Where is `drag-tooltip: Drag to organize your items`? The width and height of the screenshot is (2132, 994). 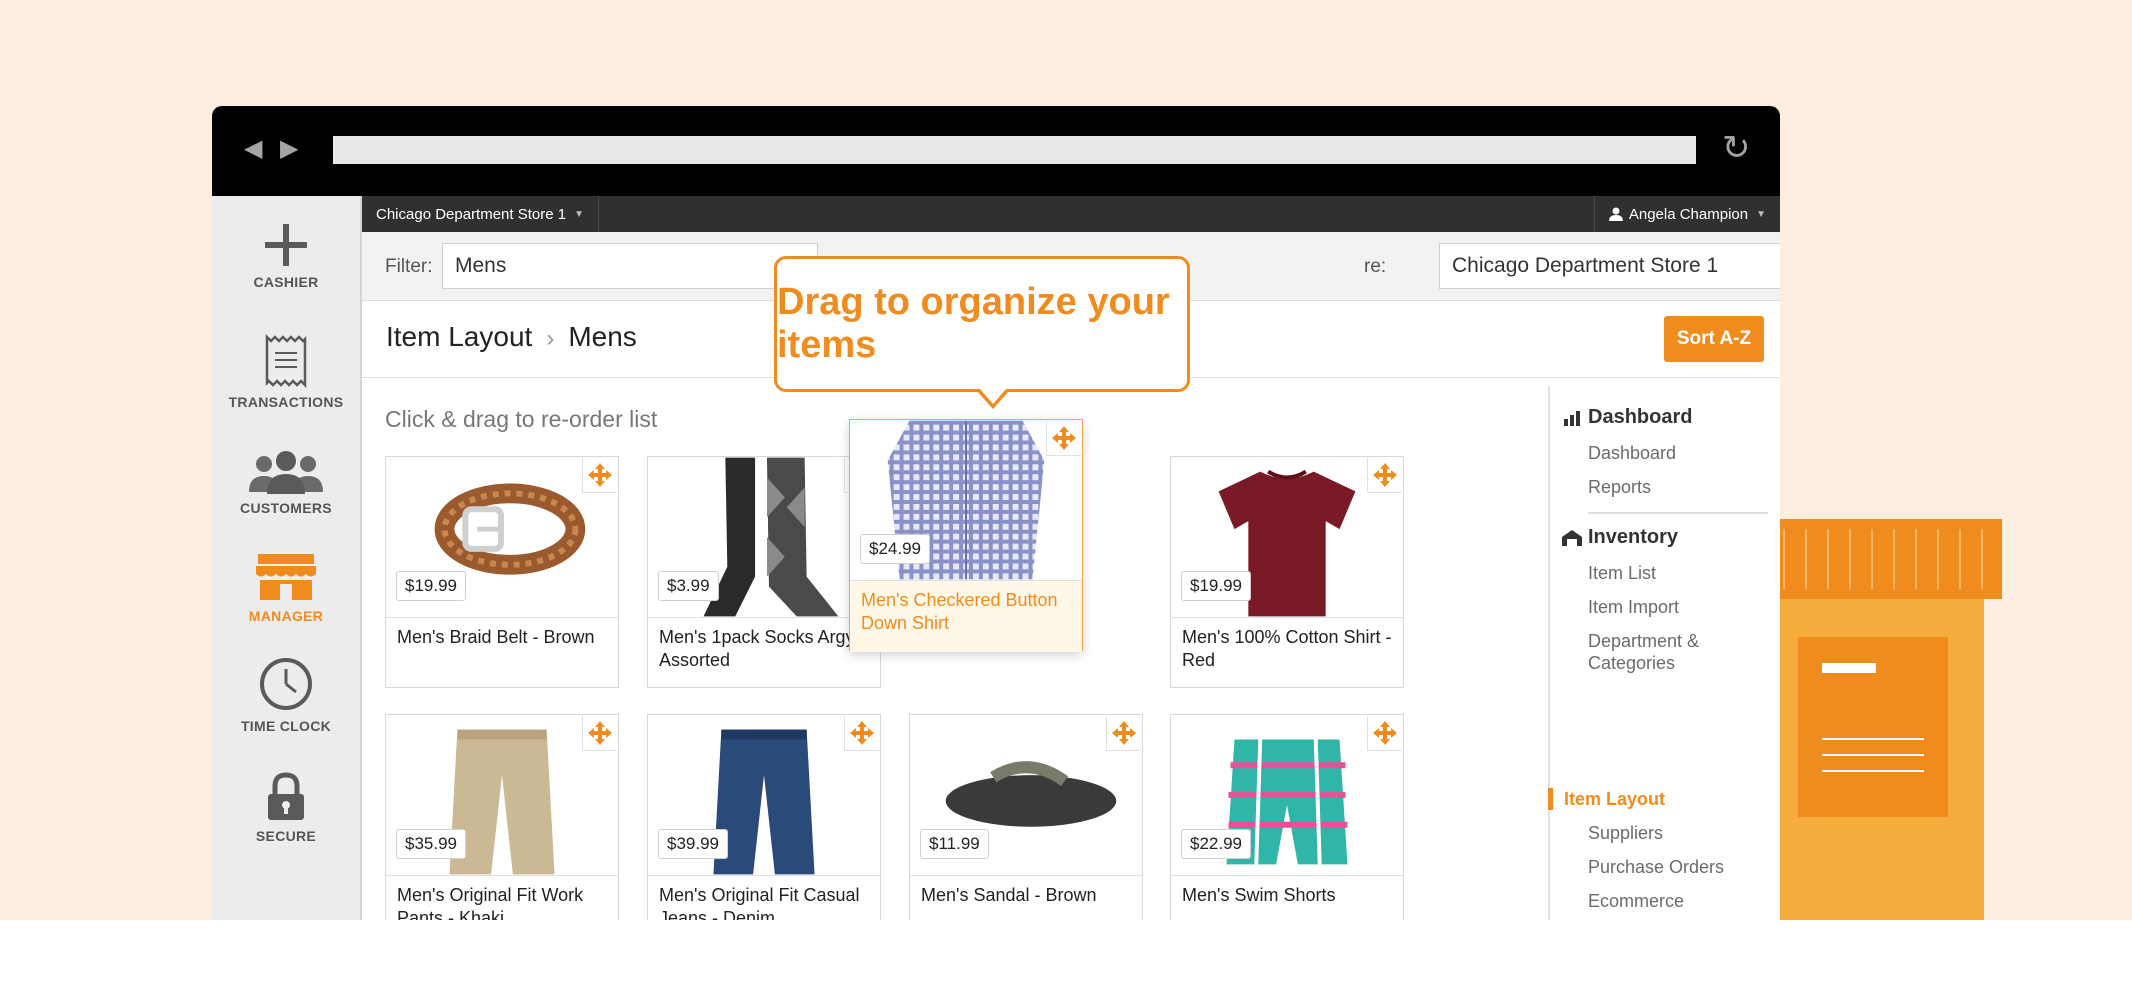
drag-tooltip: Drag to organize your items is located at coordinates (982, 332).